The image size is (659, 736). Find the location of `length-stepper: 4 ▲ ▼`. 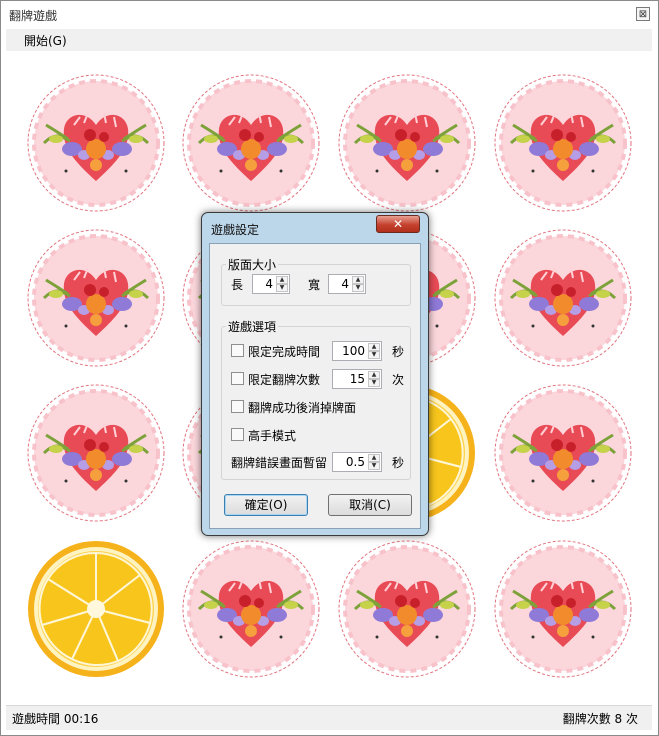

length-stepper: 4 ▲ ▼ is located at coordinates (271, 284).